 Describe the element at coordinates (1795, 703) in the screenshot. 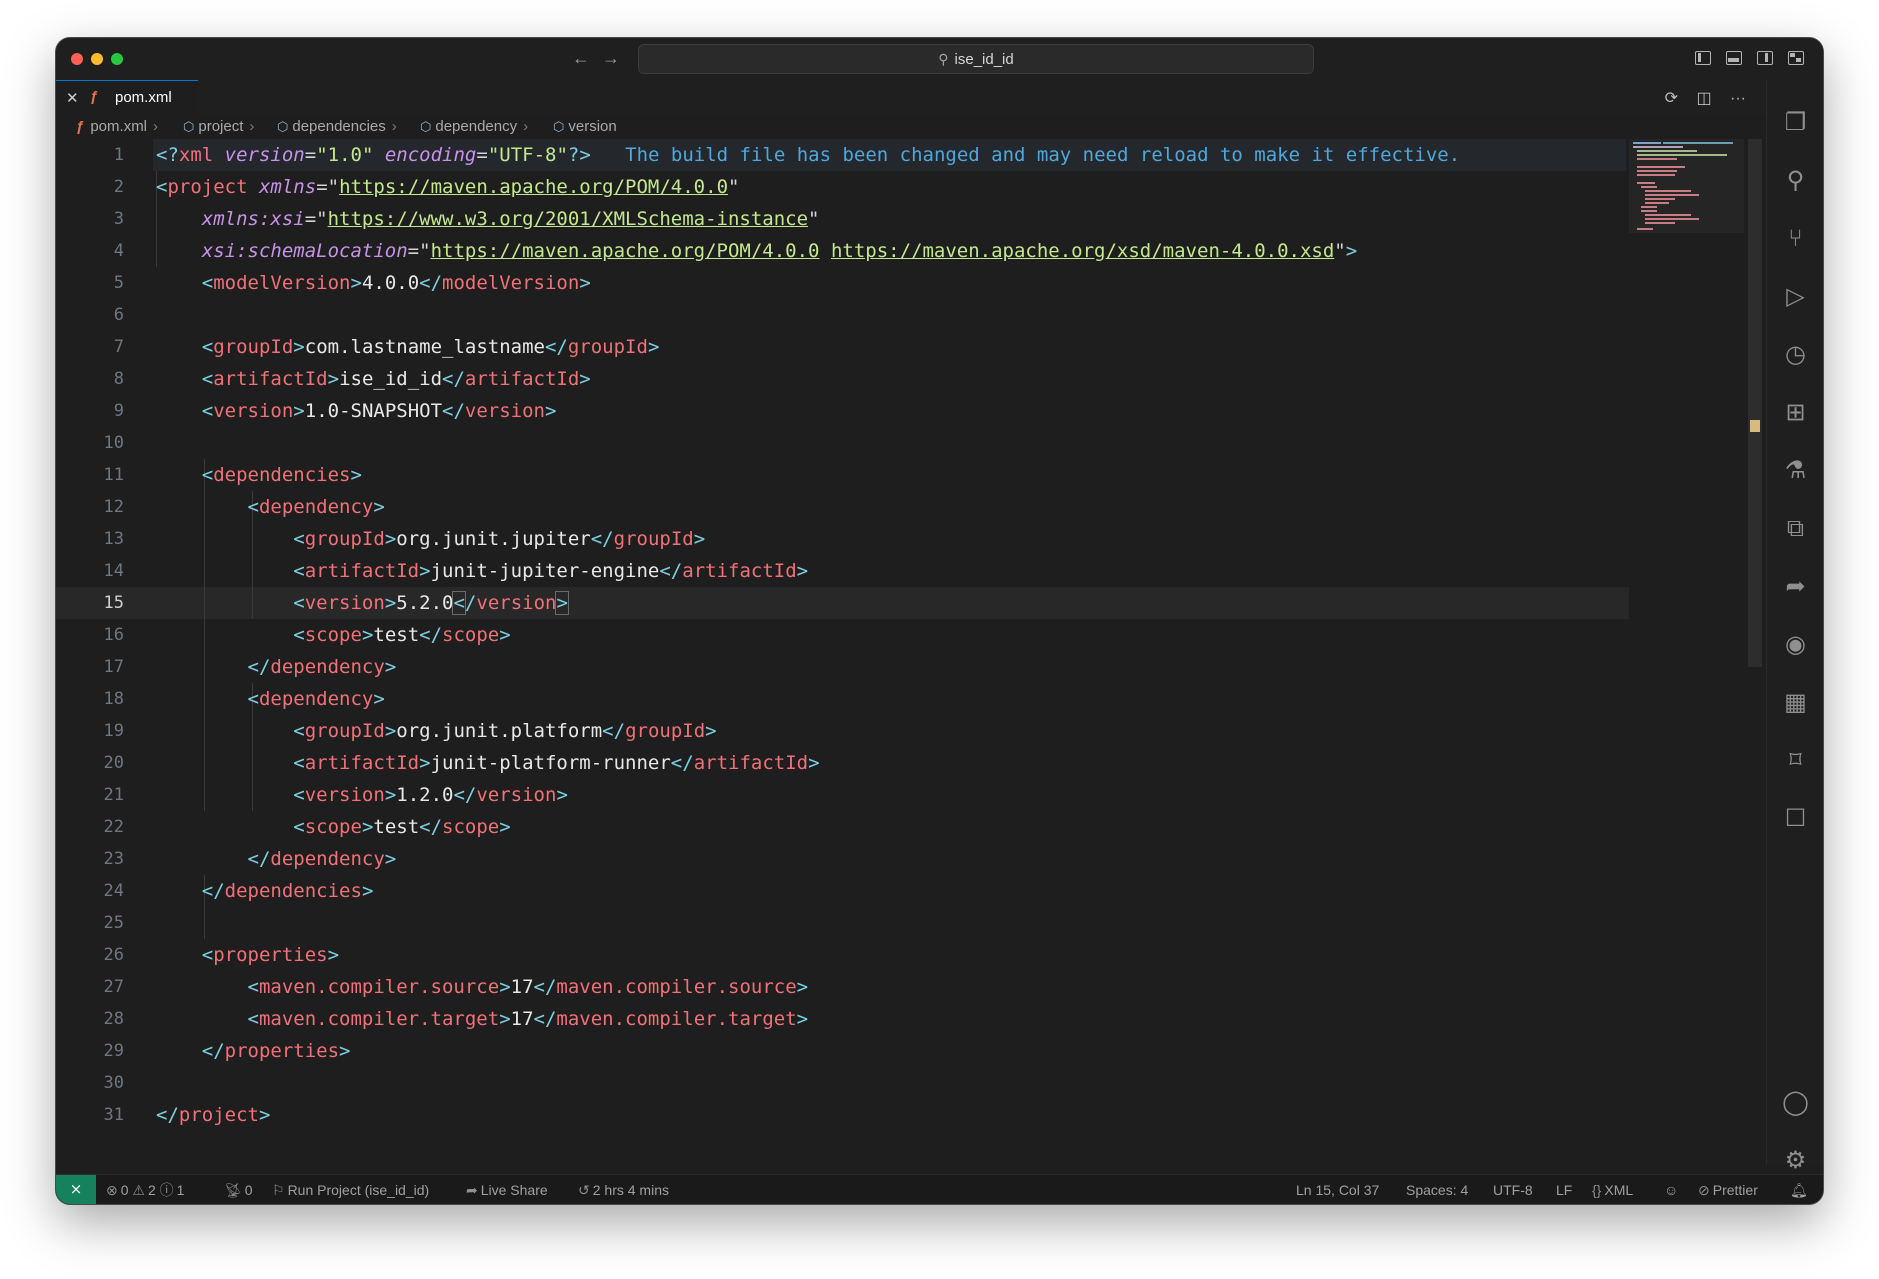

I see `docker-icon: ▦` at that location.